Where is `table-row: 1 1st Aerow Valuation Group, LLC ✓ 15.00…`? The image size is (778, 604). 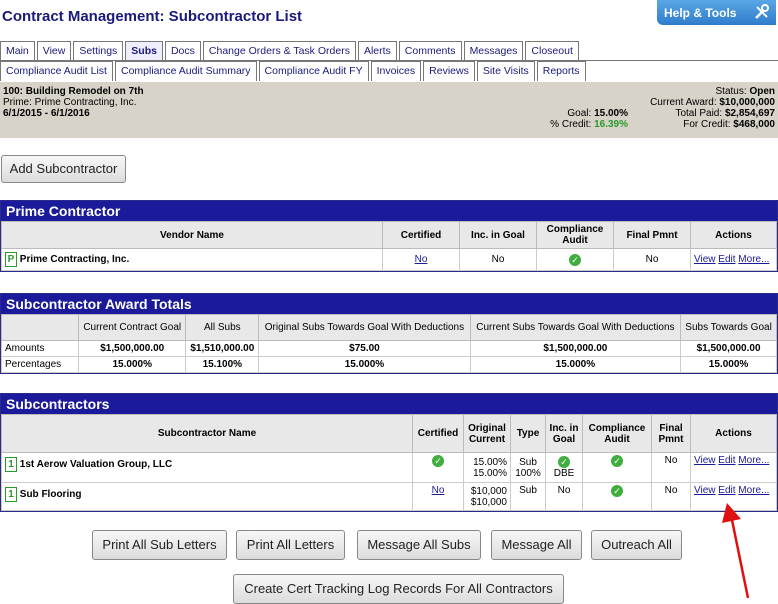 table-row: 1 1st Aerow Valuation Group, LLC ✓ 15.00… is located at coordinates (389, 467).